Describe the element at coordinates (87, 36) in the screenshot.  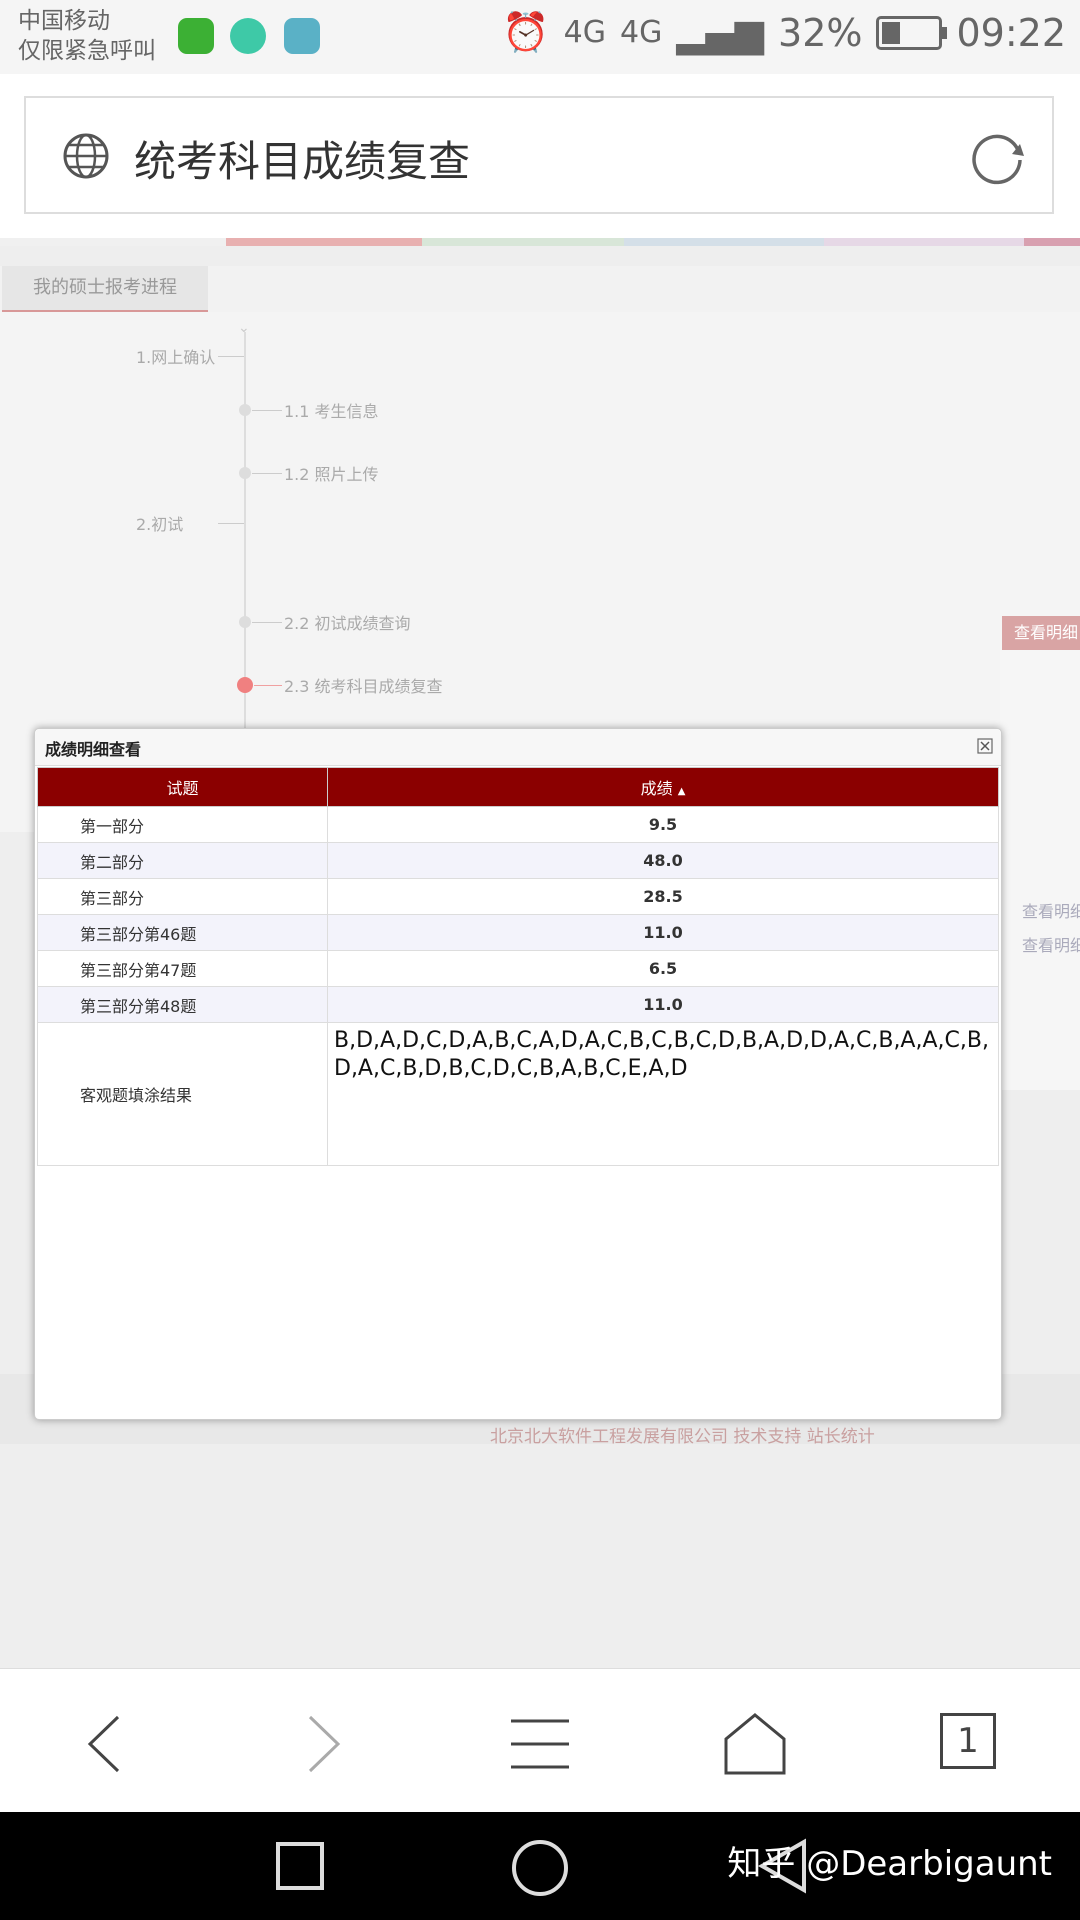
I see `carrier-info: 中国移动 仅限紧急呼叫` at that location.